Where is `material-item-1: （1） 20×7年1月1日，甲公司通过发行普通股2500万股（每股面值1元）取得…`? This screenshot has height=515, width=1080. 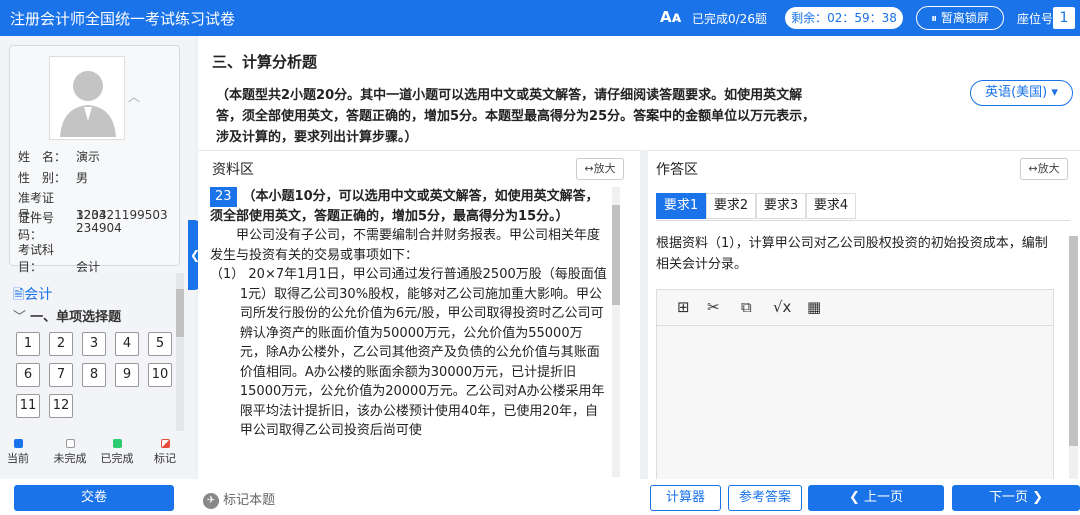 material-item-1: （1） 20×7年1月1日，甲公司通过发行普通股2500万股（每股面值1元）取得… is located at coordinates (408, 352).